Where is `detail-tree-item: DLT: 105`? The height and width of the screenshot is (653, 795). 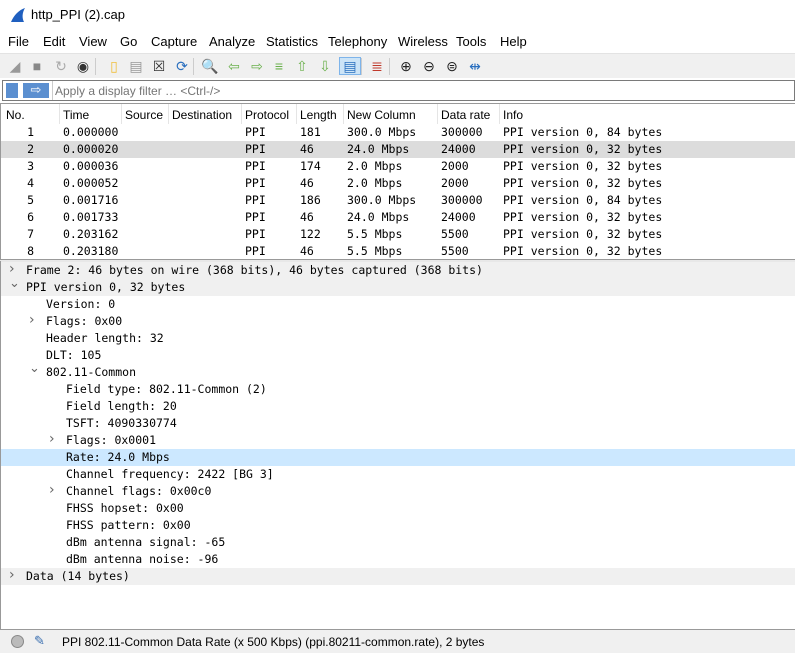 detail-tree-item: DLT: 105 is located at coordinates (398, 355).